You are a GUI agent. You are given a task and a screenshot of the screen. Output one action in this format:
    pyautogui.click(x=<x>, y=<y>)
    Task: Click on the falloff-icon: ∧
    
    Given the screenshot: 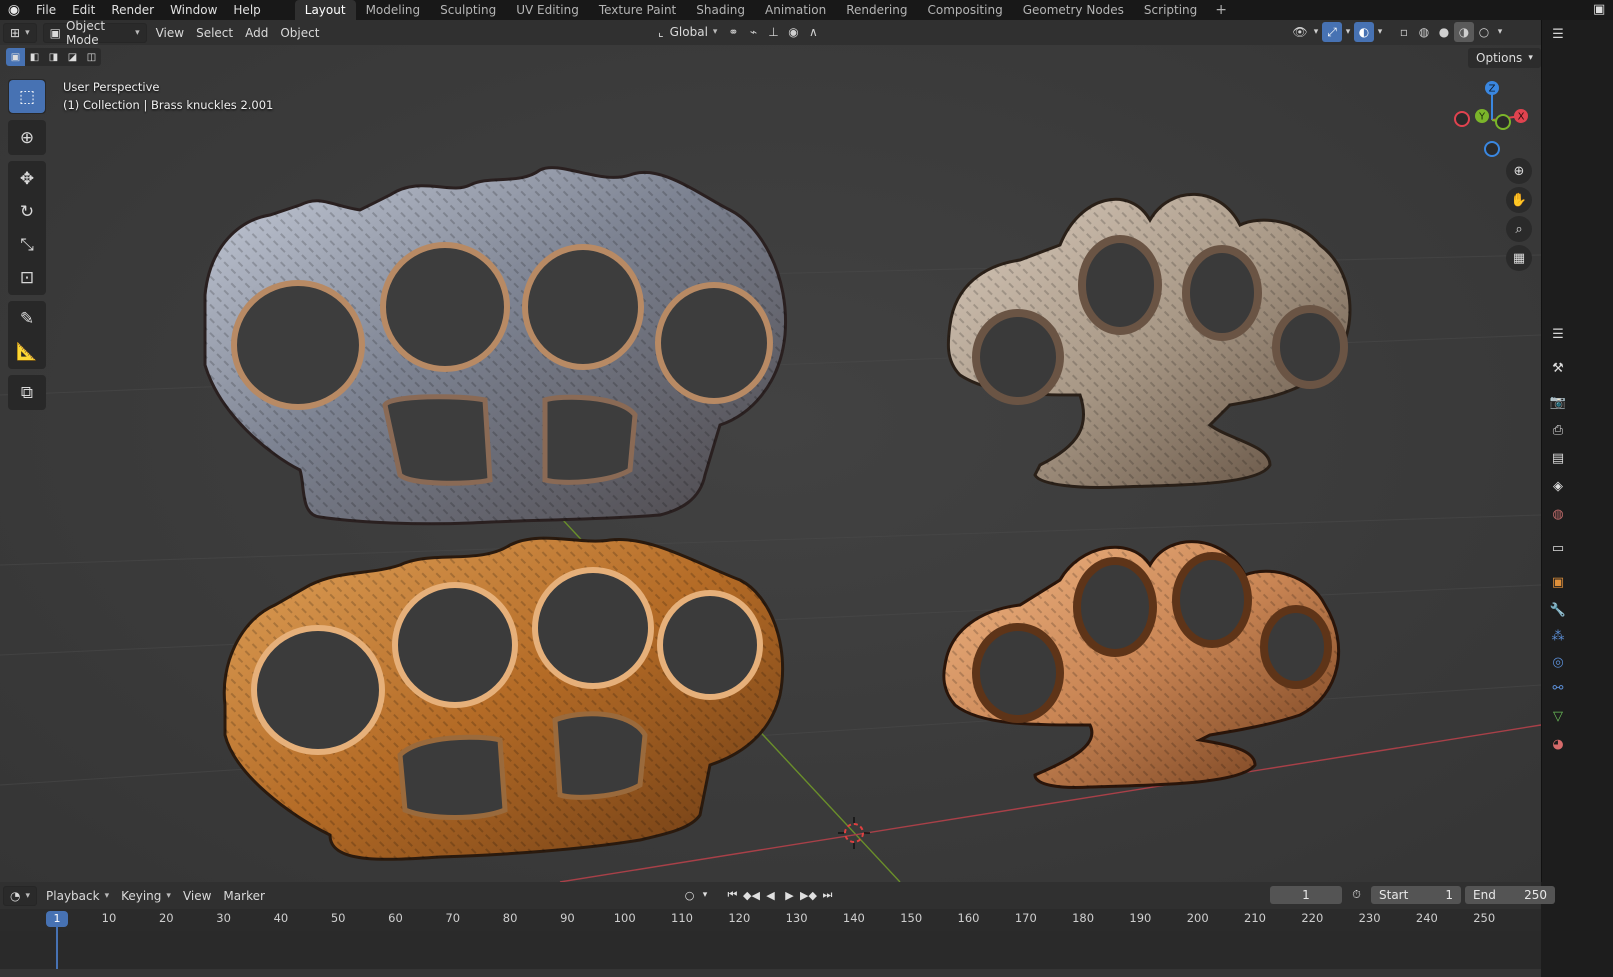 What is the action you would take?
    pyautogui.click(x=813, y=32)
    